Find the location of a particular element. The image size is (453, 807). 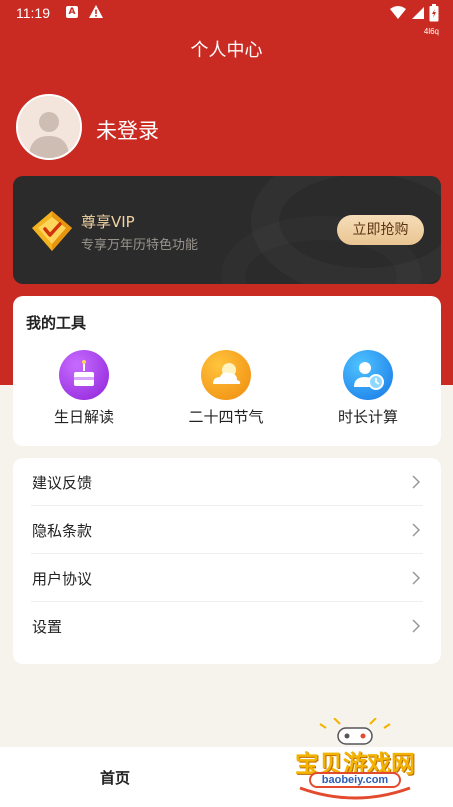

weather-sun-cloud-icon is located at coordinates (226, 375).